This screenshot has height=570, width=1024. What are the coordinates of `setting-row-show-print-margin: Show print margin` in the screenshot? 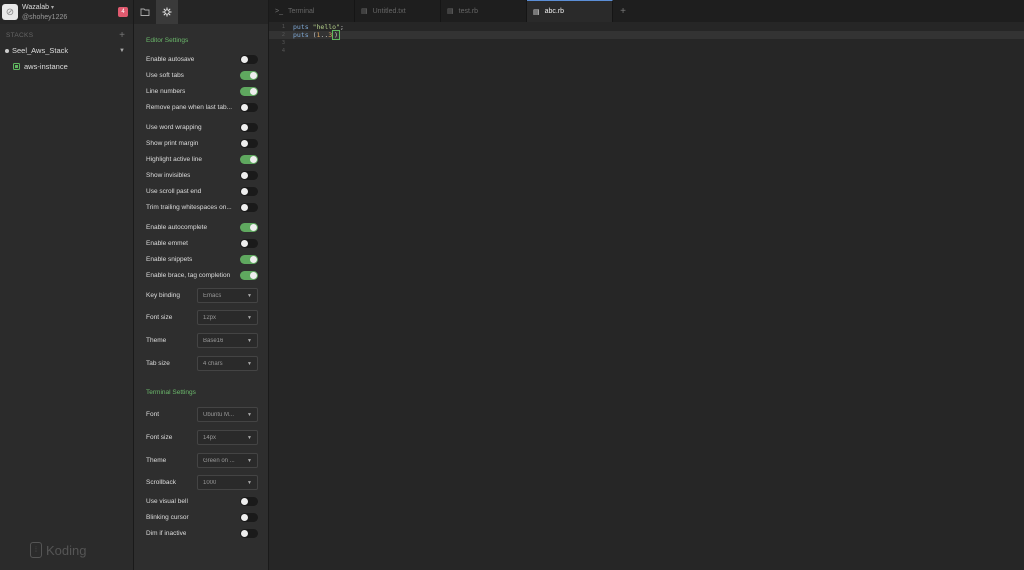 It's located at (202, 143).